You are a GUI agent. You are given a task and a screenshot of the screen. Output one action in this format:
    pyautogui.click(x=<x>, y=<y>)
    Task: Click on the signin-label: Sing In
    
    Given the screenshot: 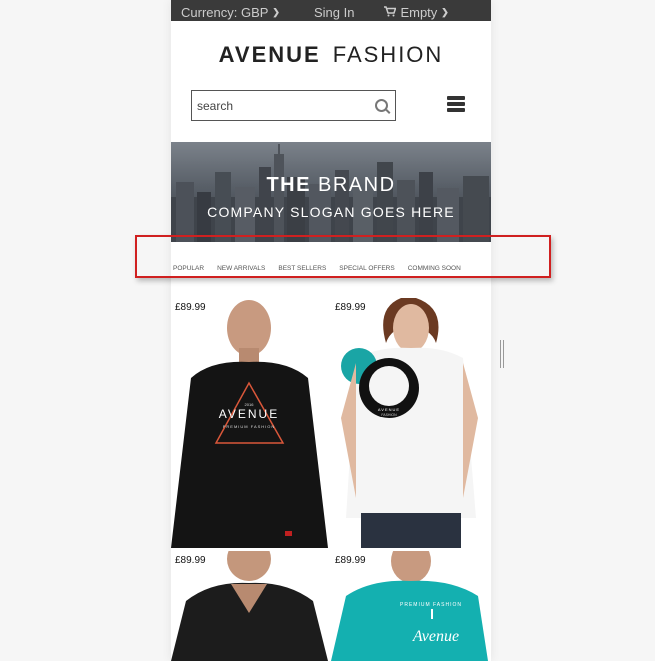 What is the action you would take?
    pyautogui.click(x=334, y=12)
    